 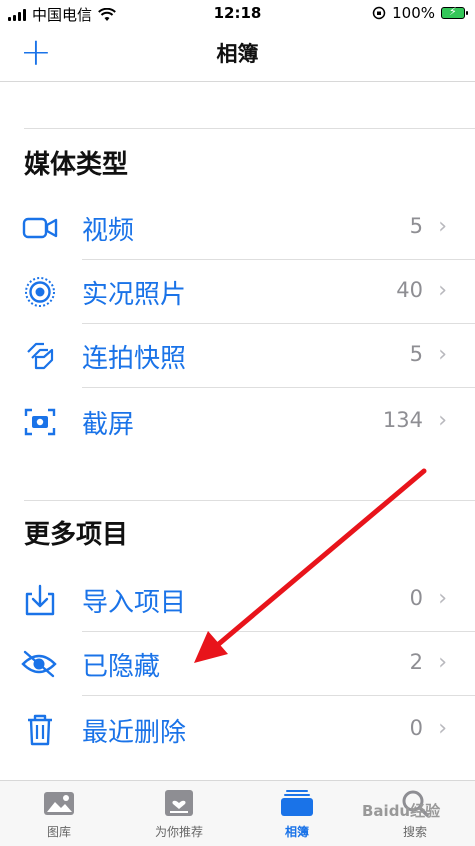 I want to click on video-icon, so click(x=40, y=228).